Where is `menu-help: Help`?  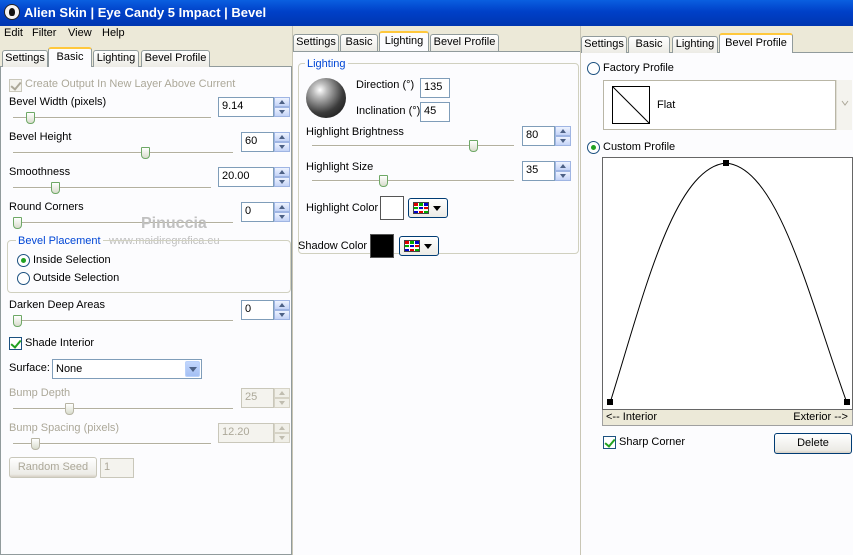 menu-help: Help is located at coordinates (113, 33).